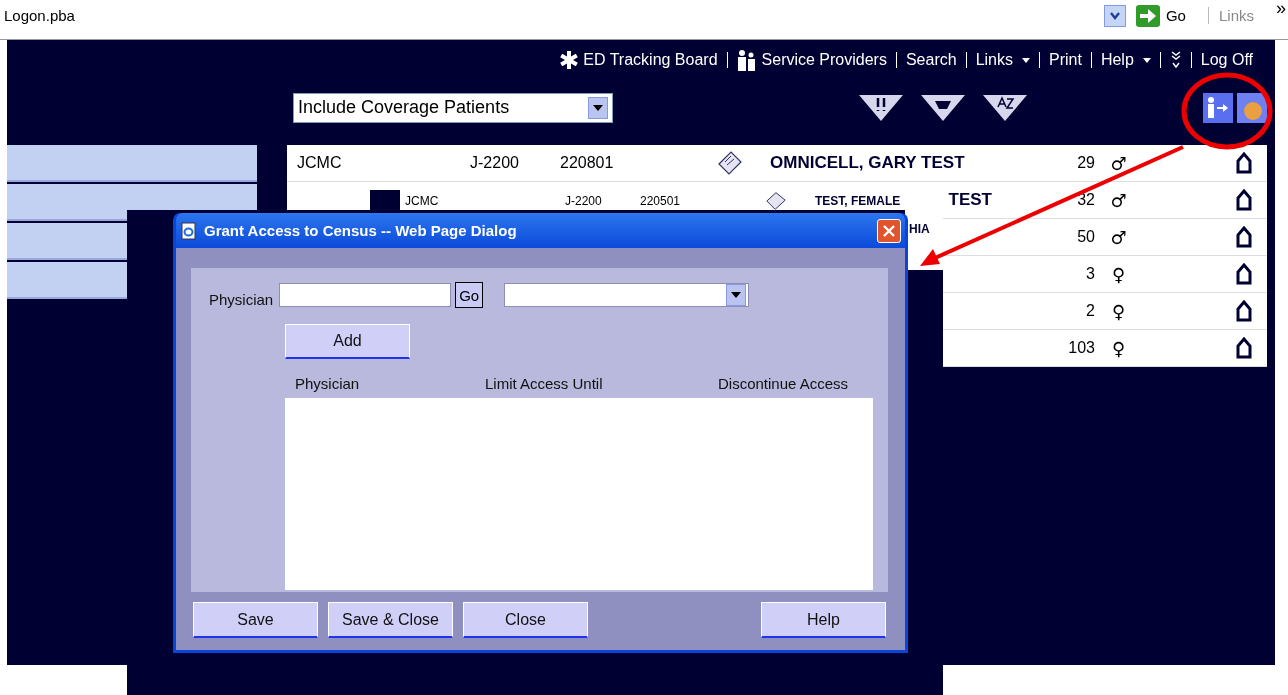 This screenshot has width=1288, height=695. Describe the element at coordinates (919, 229) in the screenshot. I see `patient-name: HIA` at that location.